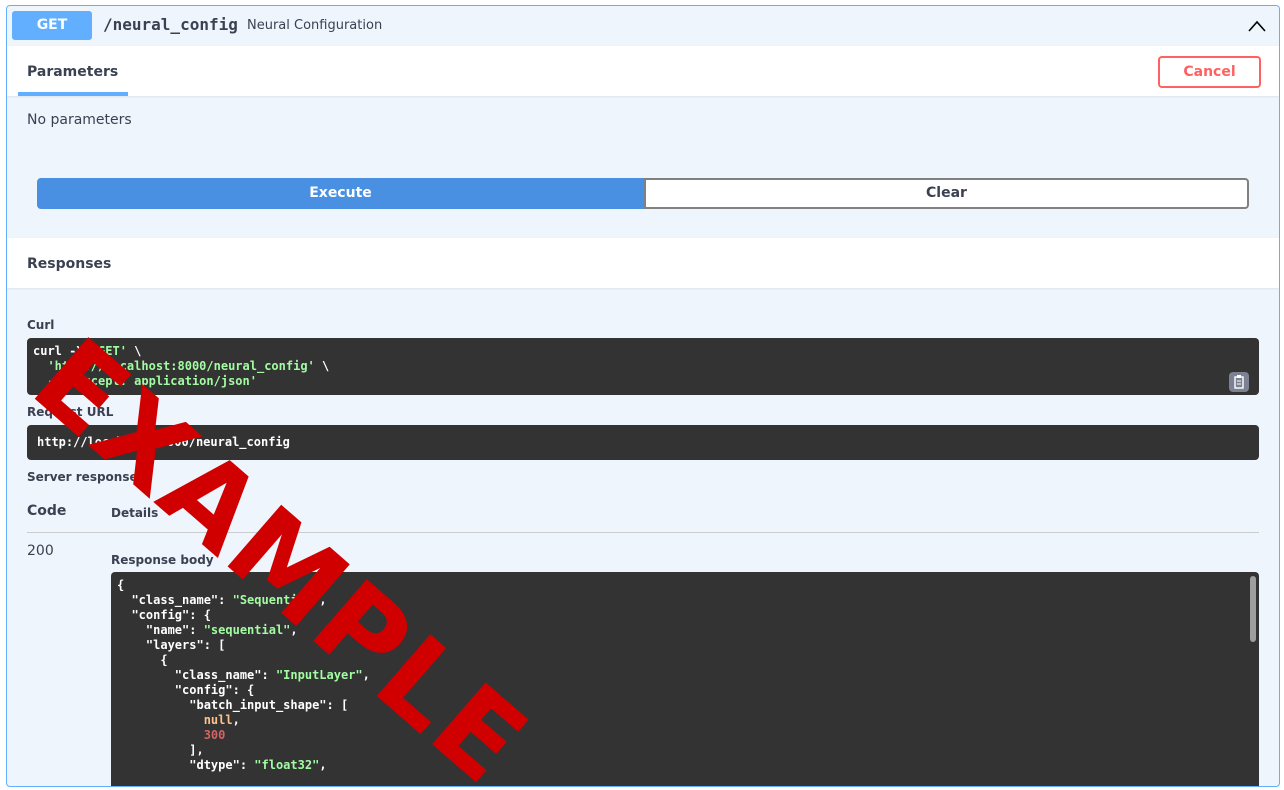 This screenshot has width=1284, height=790. Describe the element at coordinates (1239, 382) in the screenshot. I see `copy-to-clipboard-icon` at that location.